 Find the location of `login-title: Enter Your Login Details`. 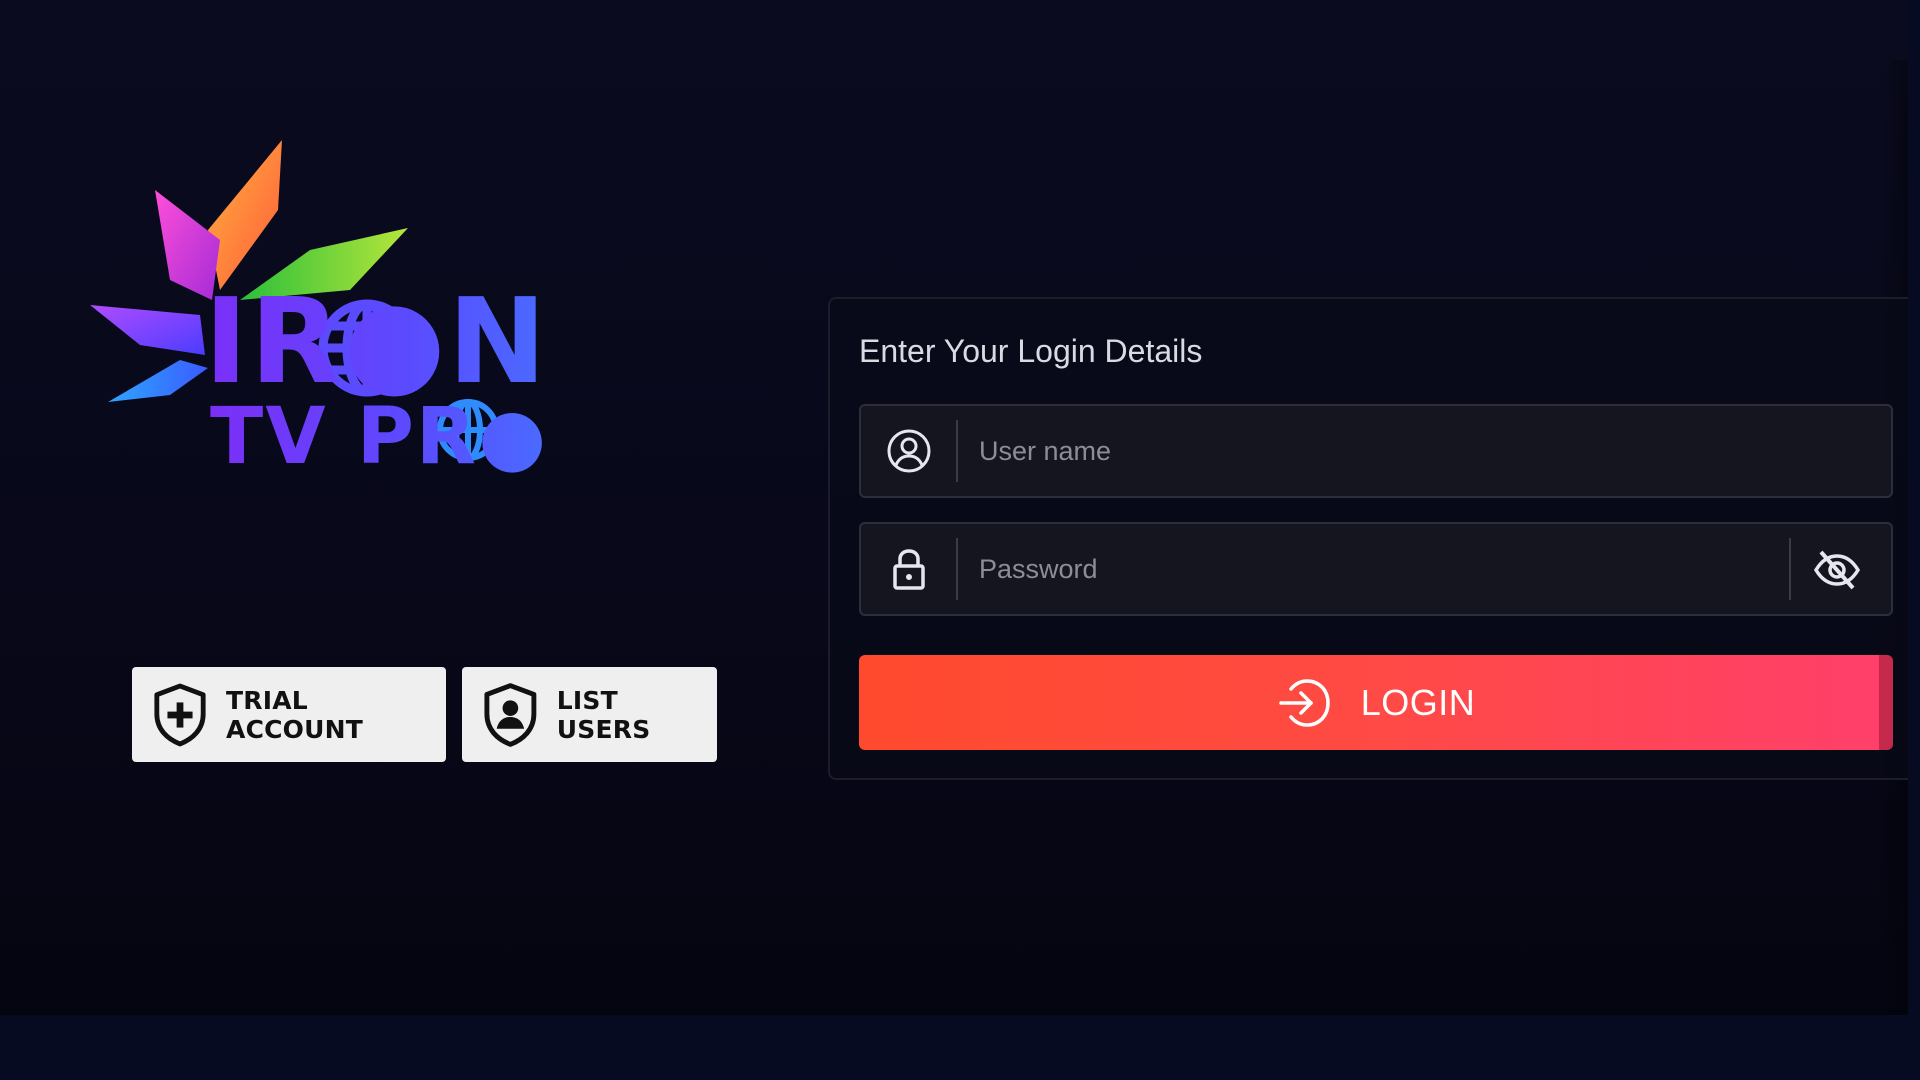

login-title: Enter Your Login Details is located at coordinates (1031, 351).